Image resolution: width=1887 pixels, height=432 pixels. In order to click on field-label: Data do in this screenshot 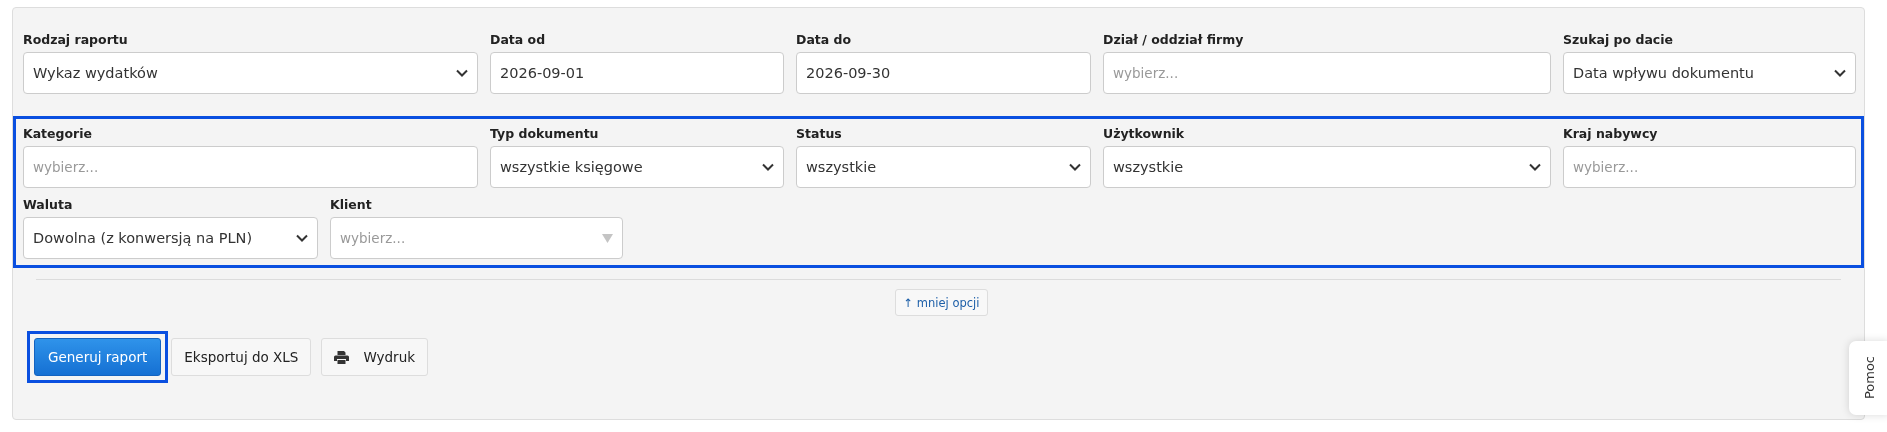, I will do `click(824, 39)`.